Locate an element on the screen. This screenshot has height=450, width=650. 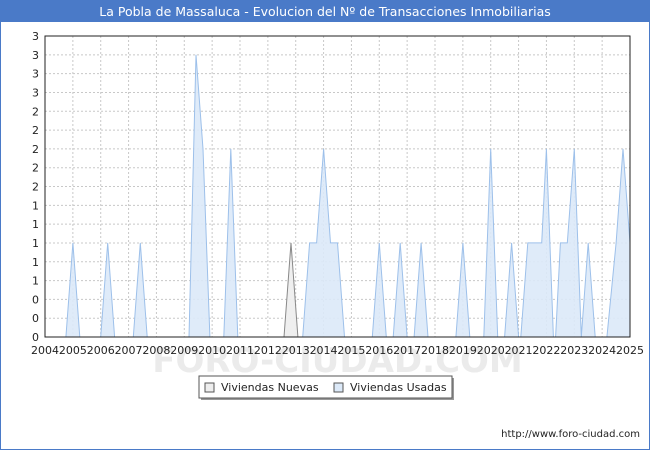
x-tick-label: 2021 is located at coordinates (519, 350).